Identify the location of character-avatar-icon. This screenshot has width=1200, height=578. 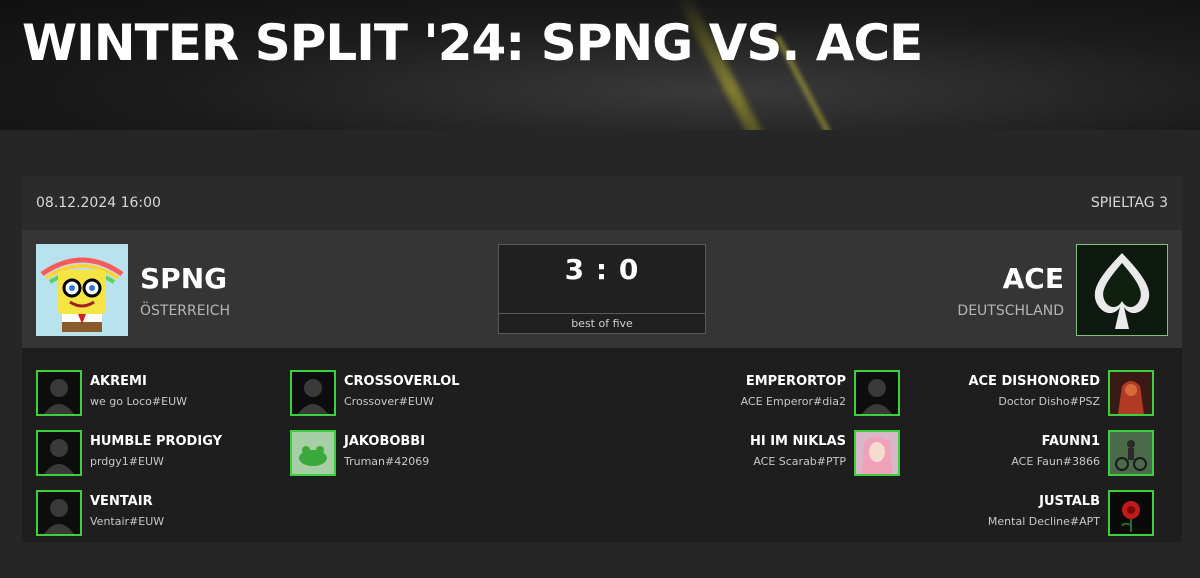
(1131, 393).